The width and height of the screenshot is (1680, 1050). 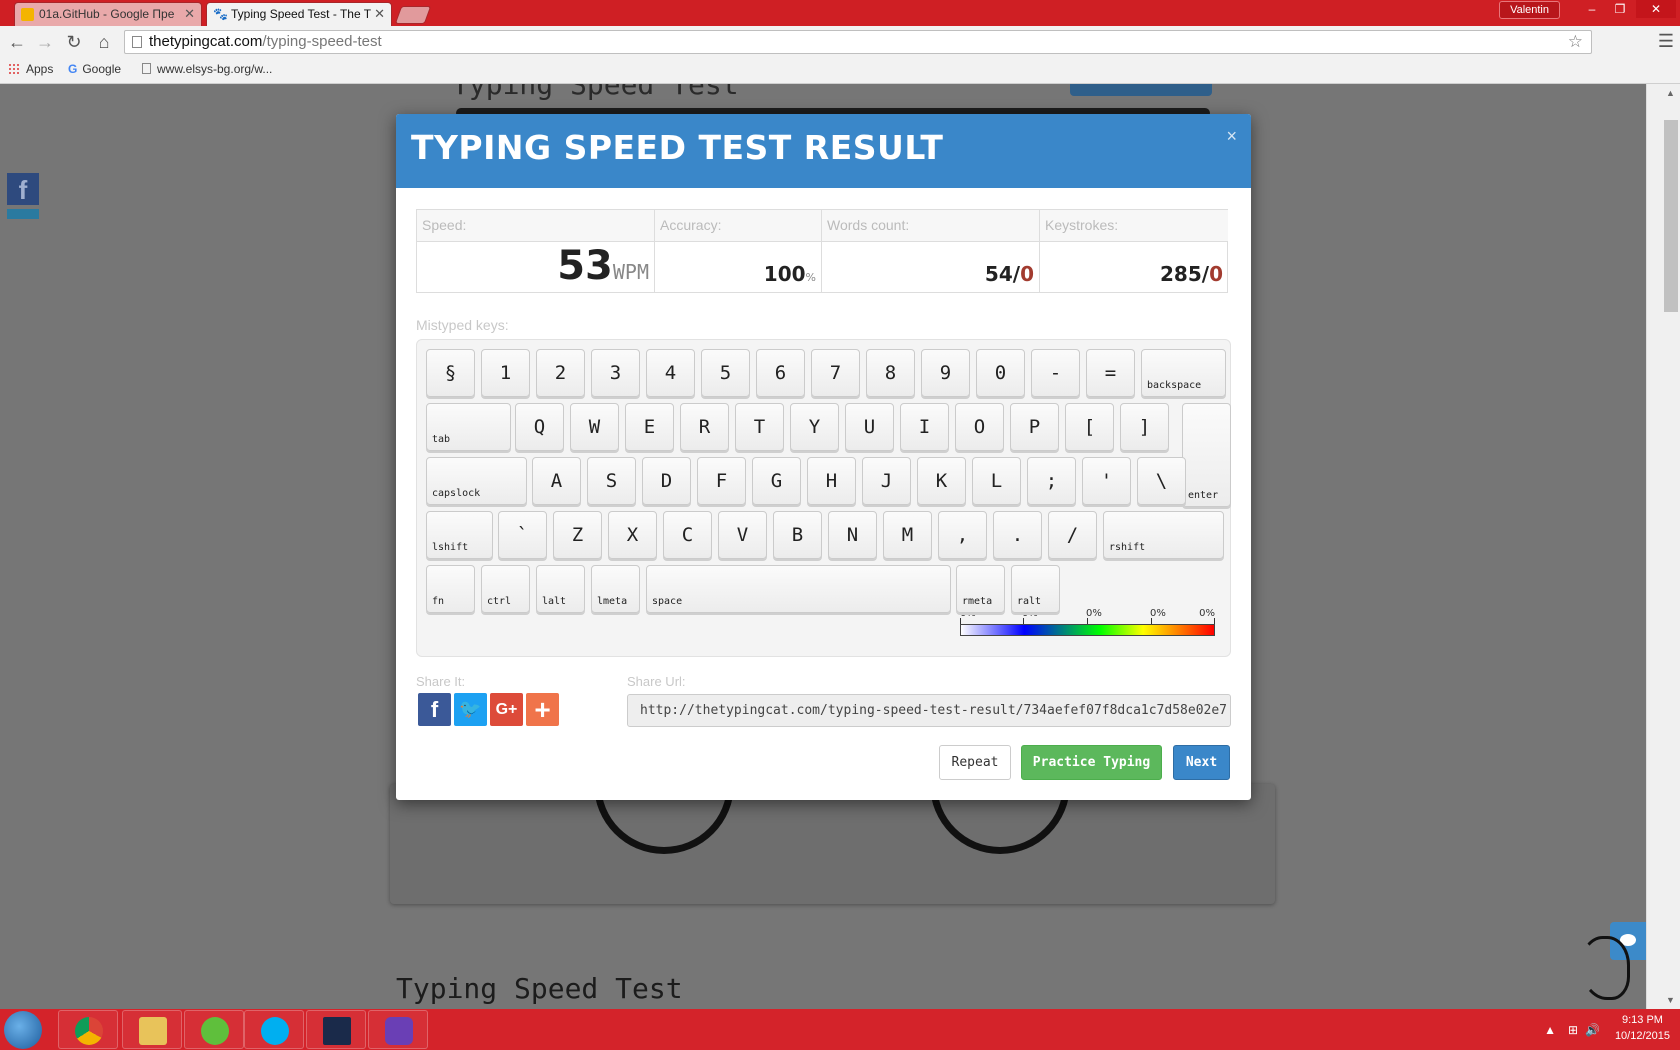 I want to click on key-label: 9, so click(x=945, y=373).